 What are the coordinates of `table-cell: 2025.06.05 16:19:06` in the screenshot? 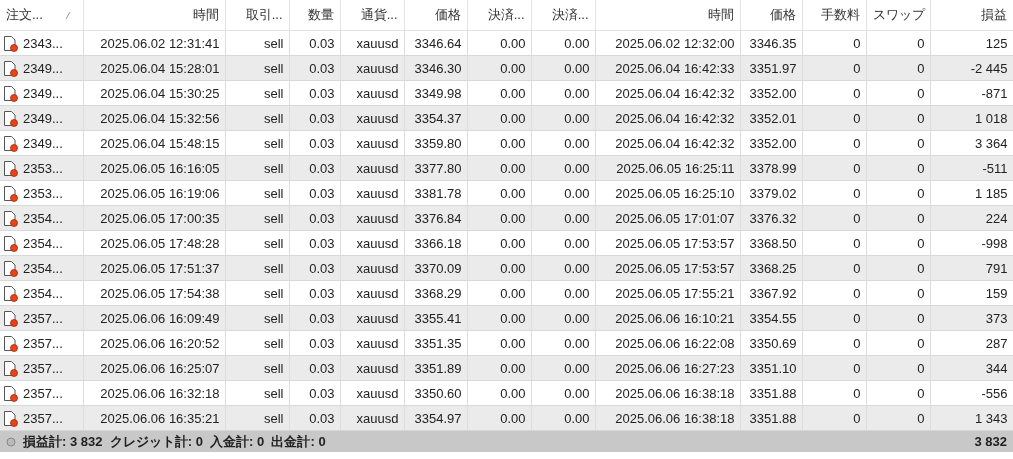 It's located at (160, 193).